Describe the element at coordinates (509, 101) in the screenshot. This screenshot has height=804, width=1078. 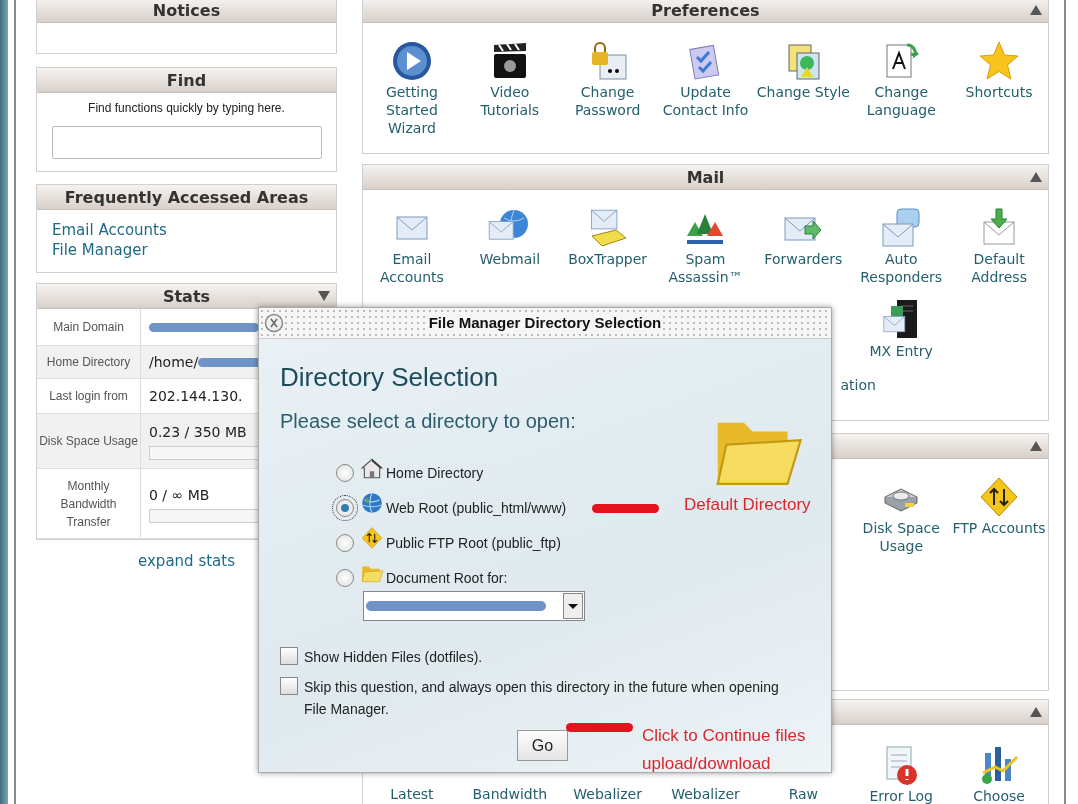
I see `icon-label: Video Tutorials` at that location.